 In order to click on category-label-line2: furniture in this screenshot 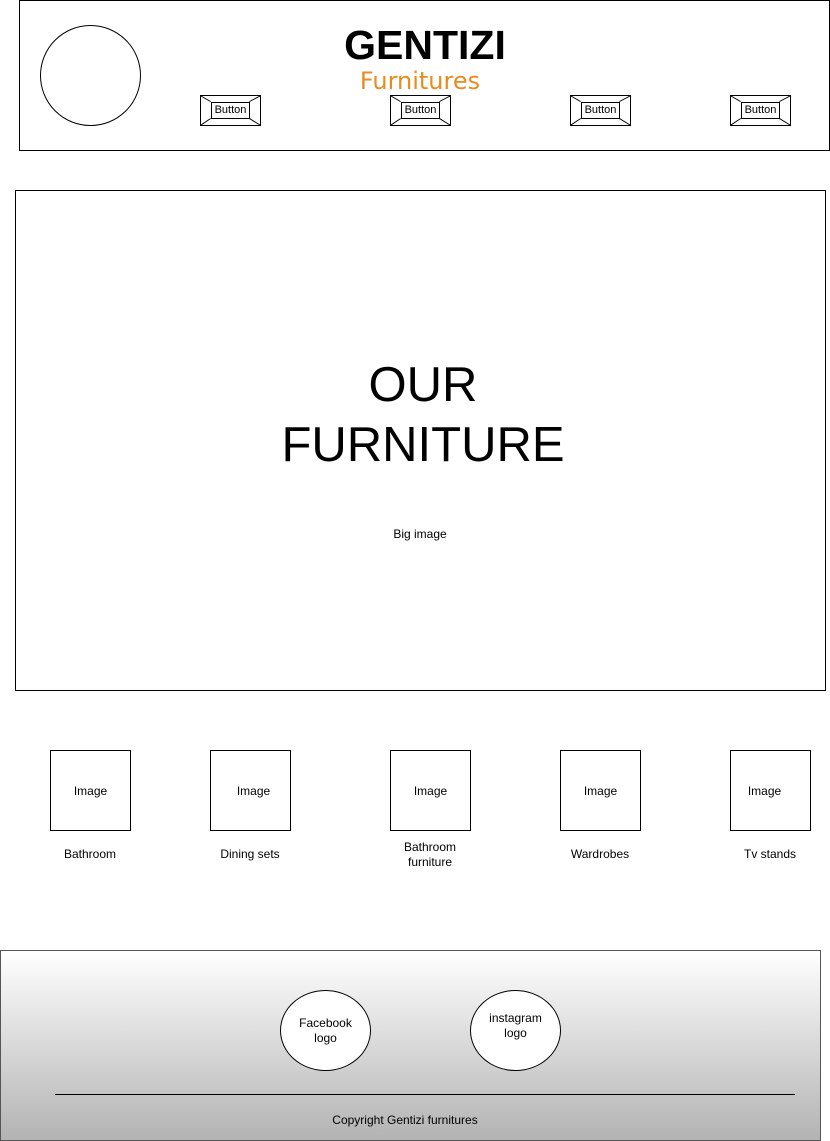, I will do `click(430, 862)`.